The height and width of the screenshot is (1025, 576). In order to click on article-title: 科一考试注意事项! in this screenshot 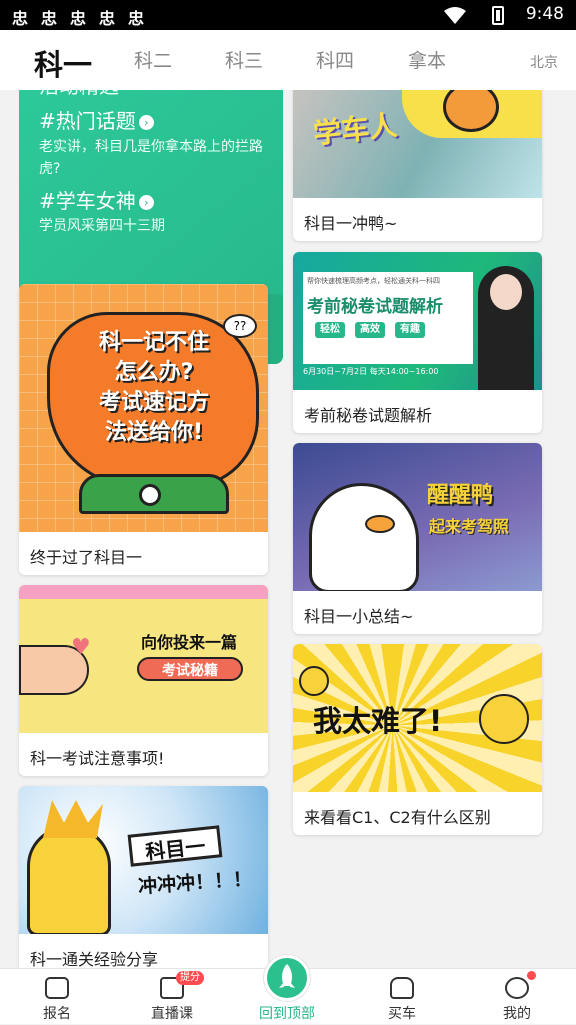, I will do `click(97, 758)`.